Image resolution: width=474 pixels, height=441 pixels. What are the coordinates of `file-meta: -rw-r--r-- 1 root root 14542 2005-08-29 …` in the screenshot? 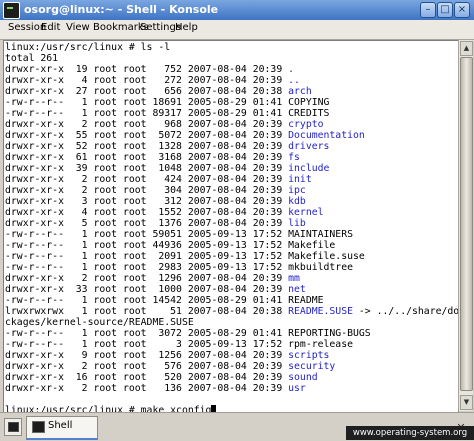 It's located at (147, 300).